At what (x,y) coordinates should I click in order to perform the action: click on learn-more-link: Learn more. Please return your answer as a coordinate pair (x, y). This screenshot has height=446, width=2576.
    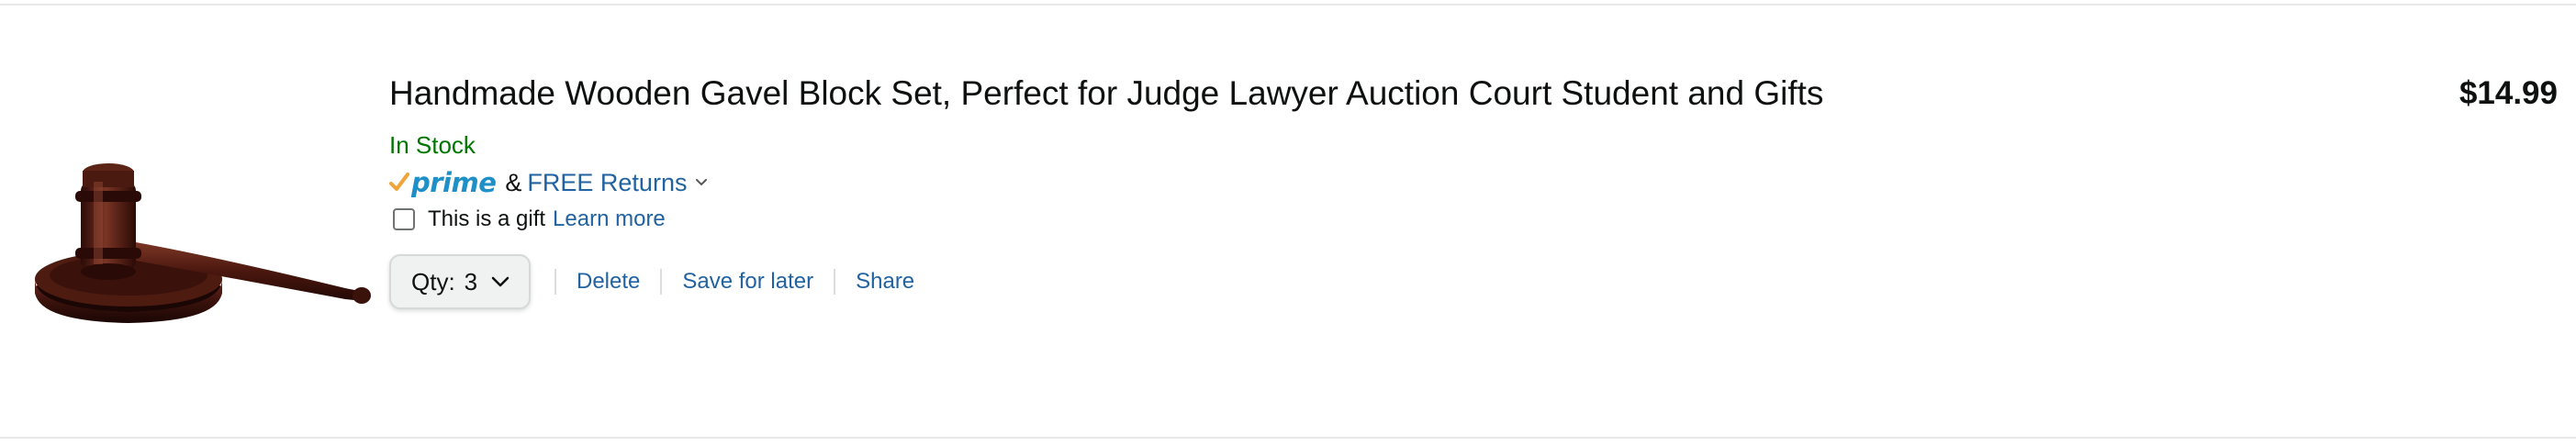
    Looking at the image, I should click on (609, 220).